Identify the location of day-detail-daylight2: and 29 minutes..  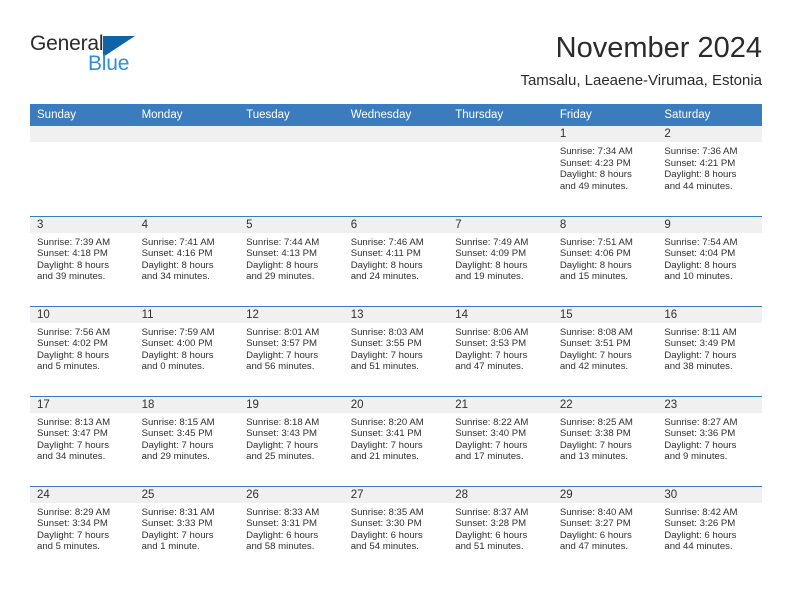
(175, 457).